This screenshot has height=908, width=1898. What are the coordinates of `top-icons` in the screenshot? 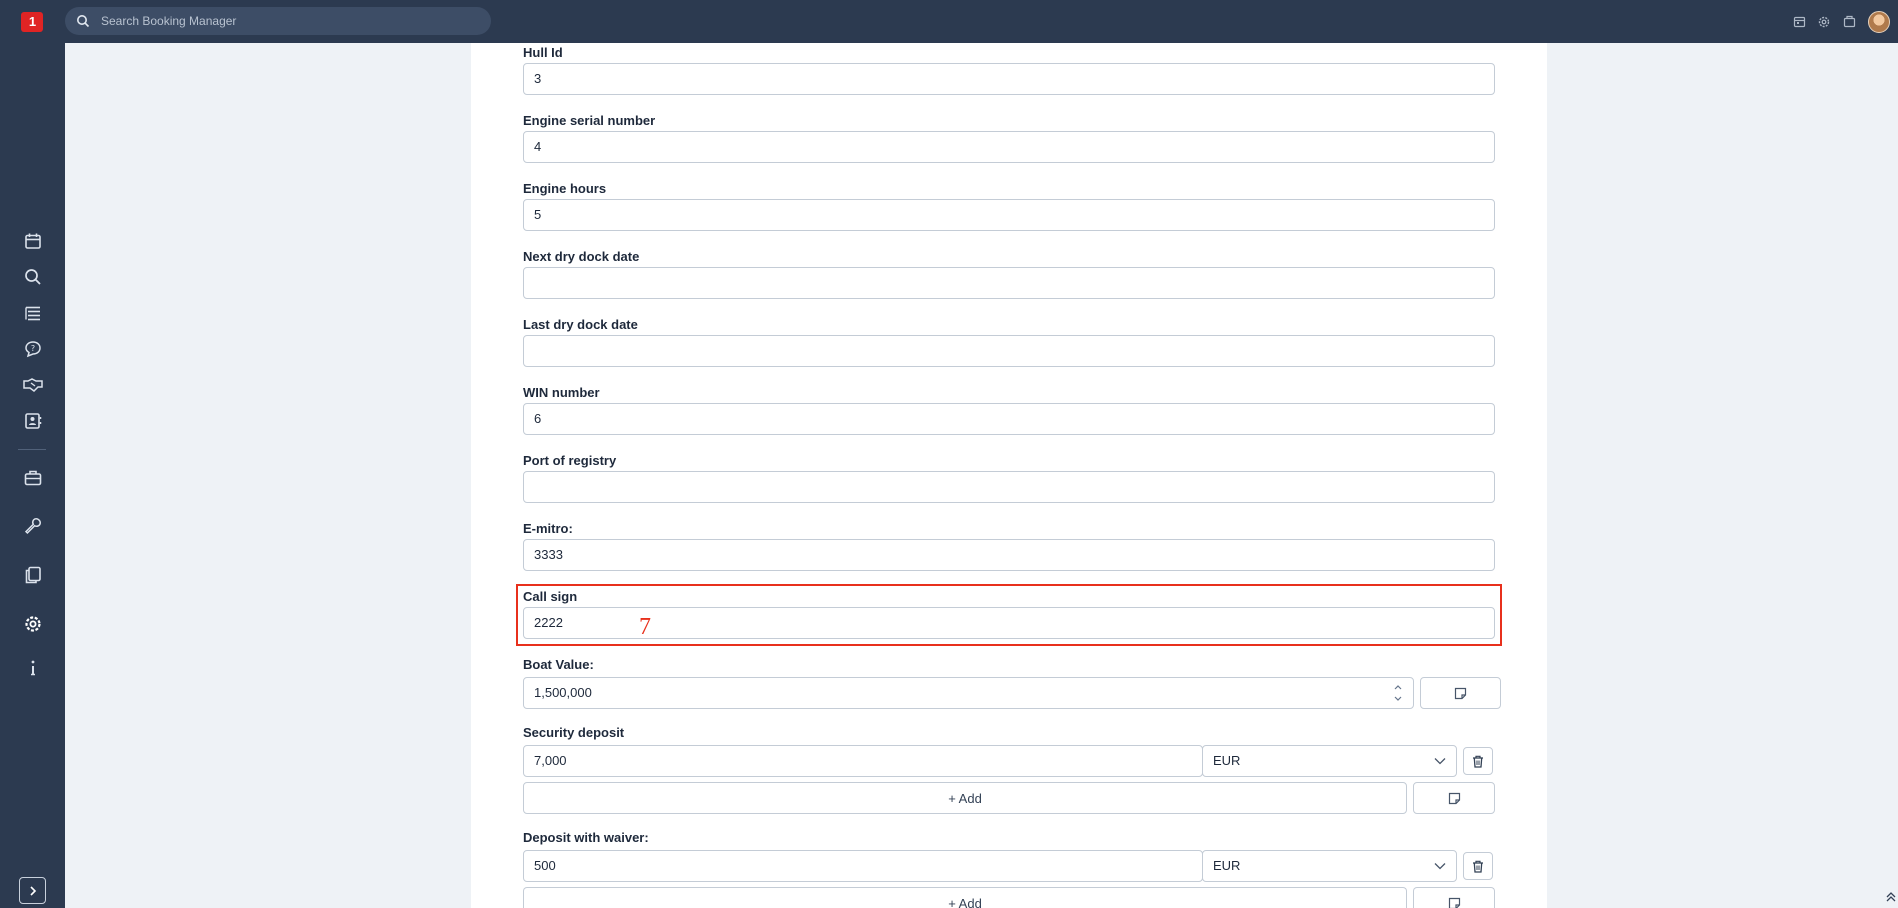 It's located at (1844, 21).